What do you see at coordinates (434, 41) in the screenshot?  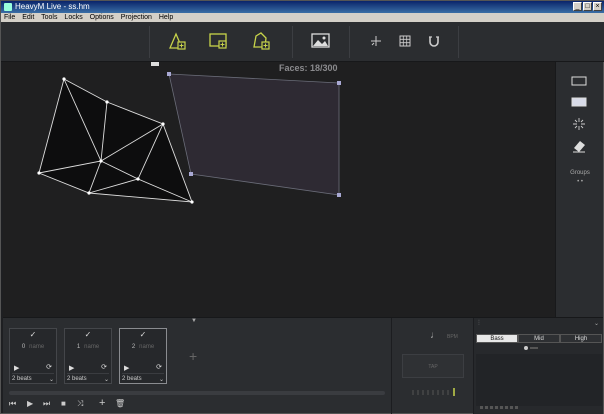 I see `magnet-icon` at bounding box center [434, 41].